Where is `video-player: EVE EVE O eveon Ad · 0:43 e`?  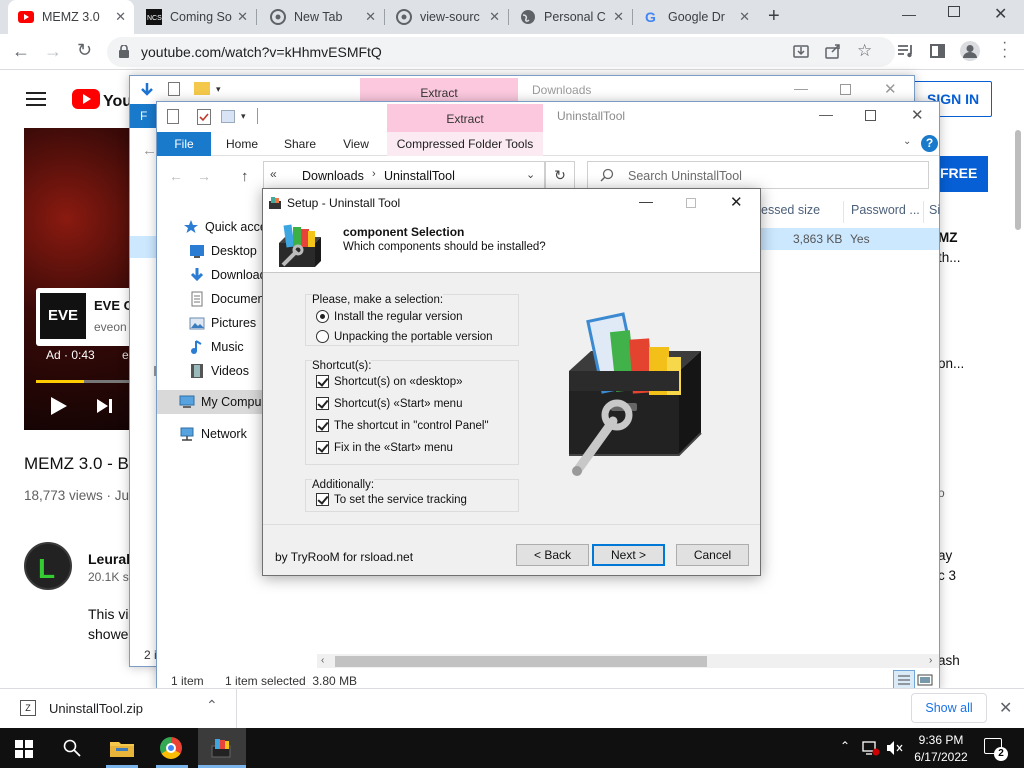
video-player: EVE EVE O eveon Ad · 0:43 e is located at coordinates (77, 279).